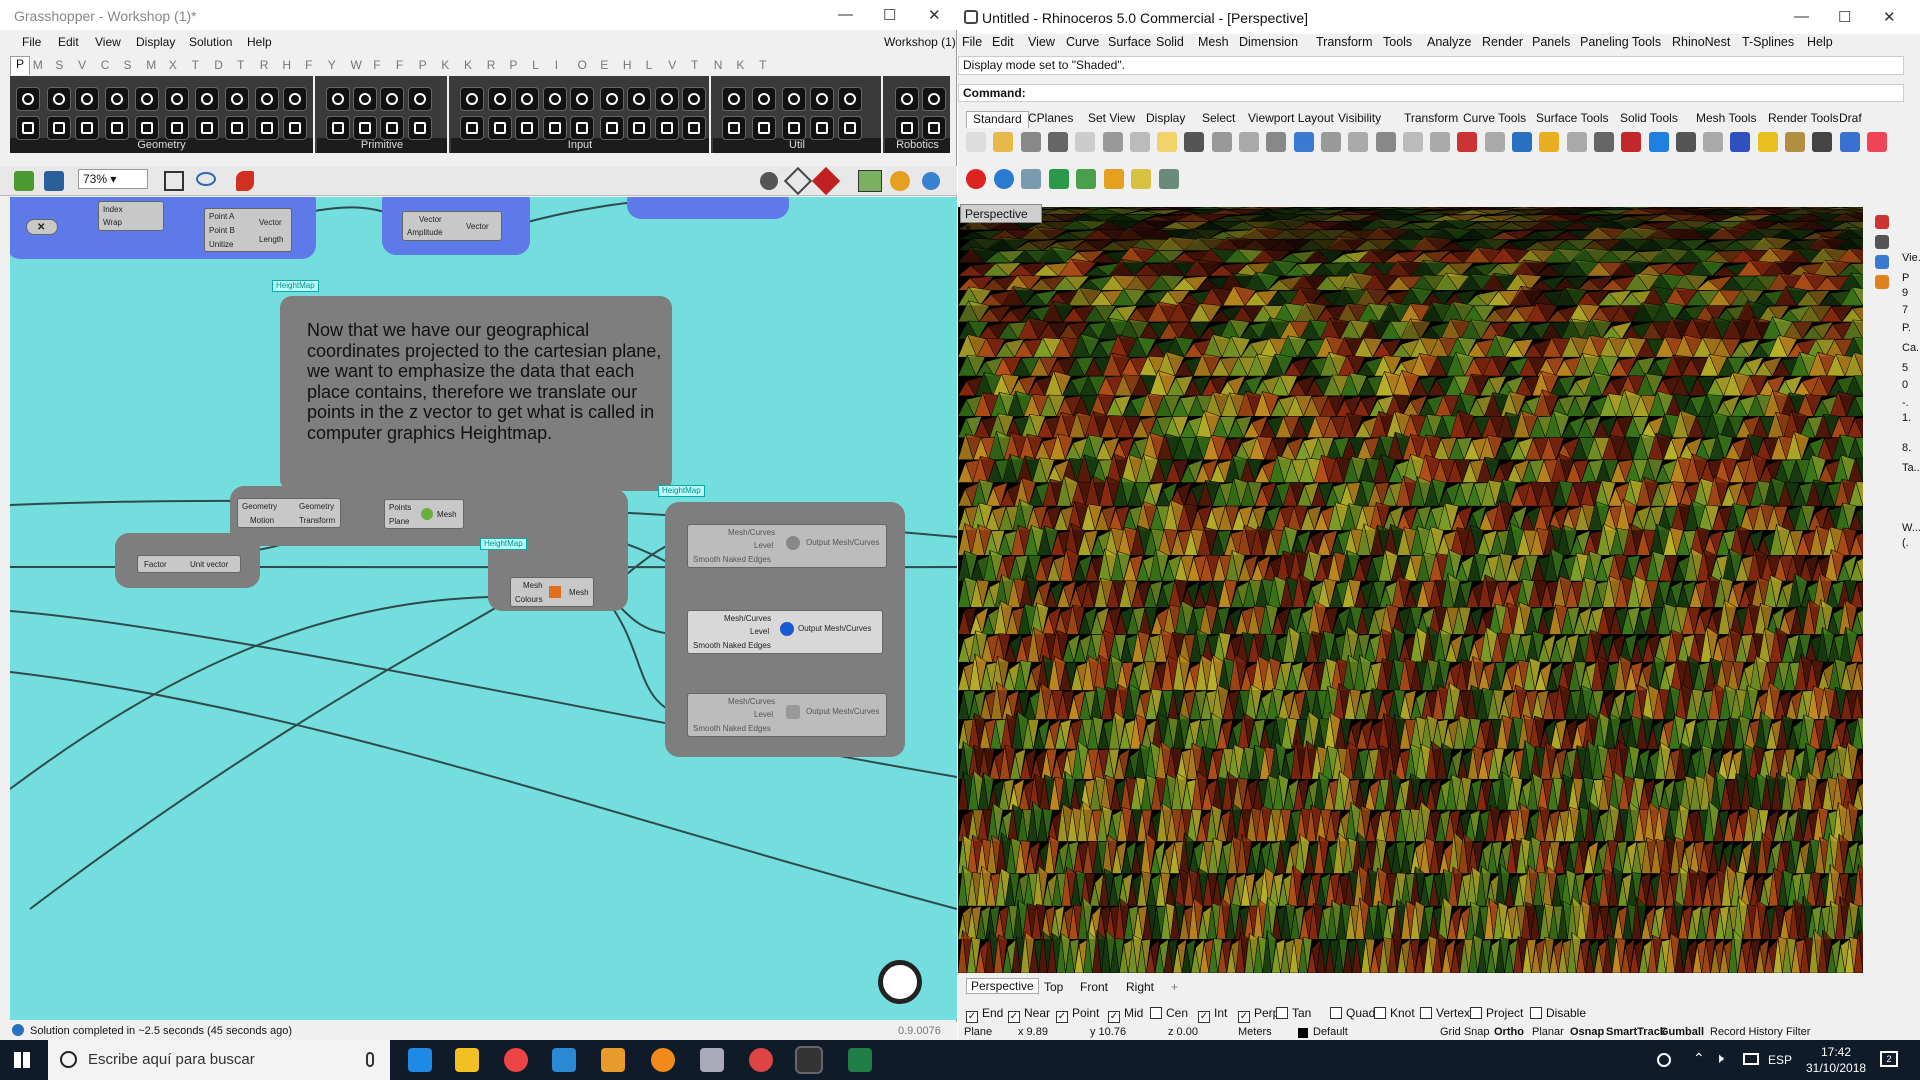 The height and width of the screenshot is (1080, 1920). What do you see at coordinates (1174, 987) in the screenshot?
I see `add-viewport-icon: +` at bounding box center [1174, 987].